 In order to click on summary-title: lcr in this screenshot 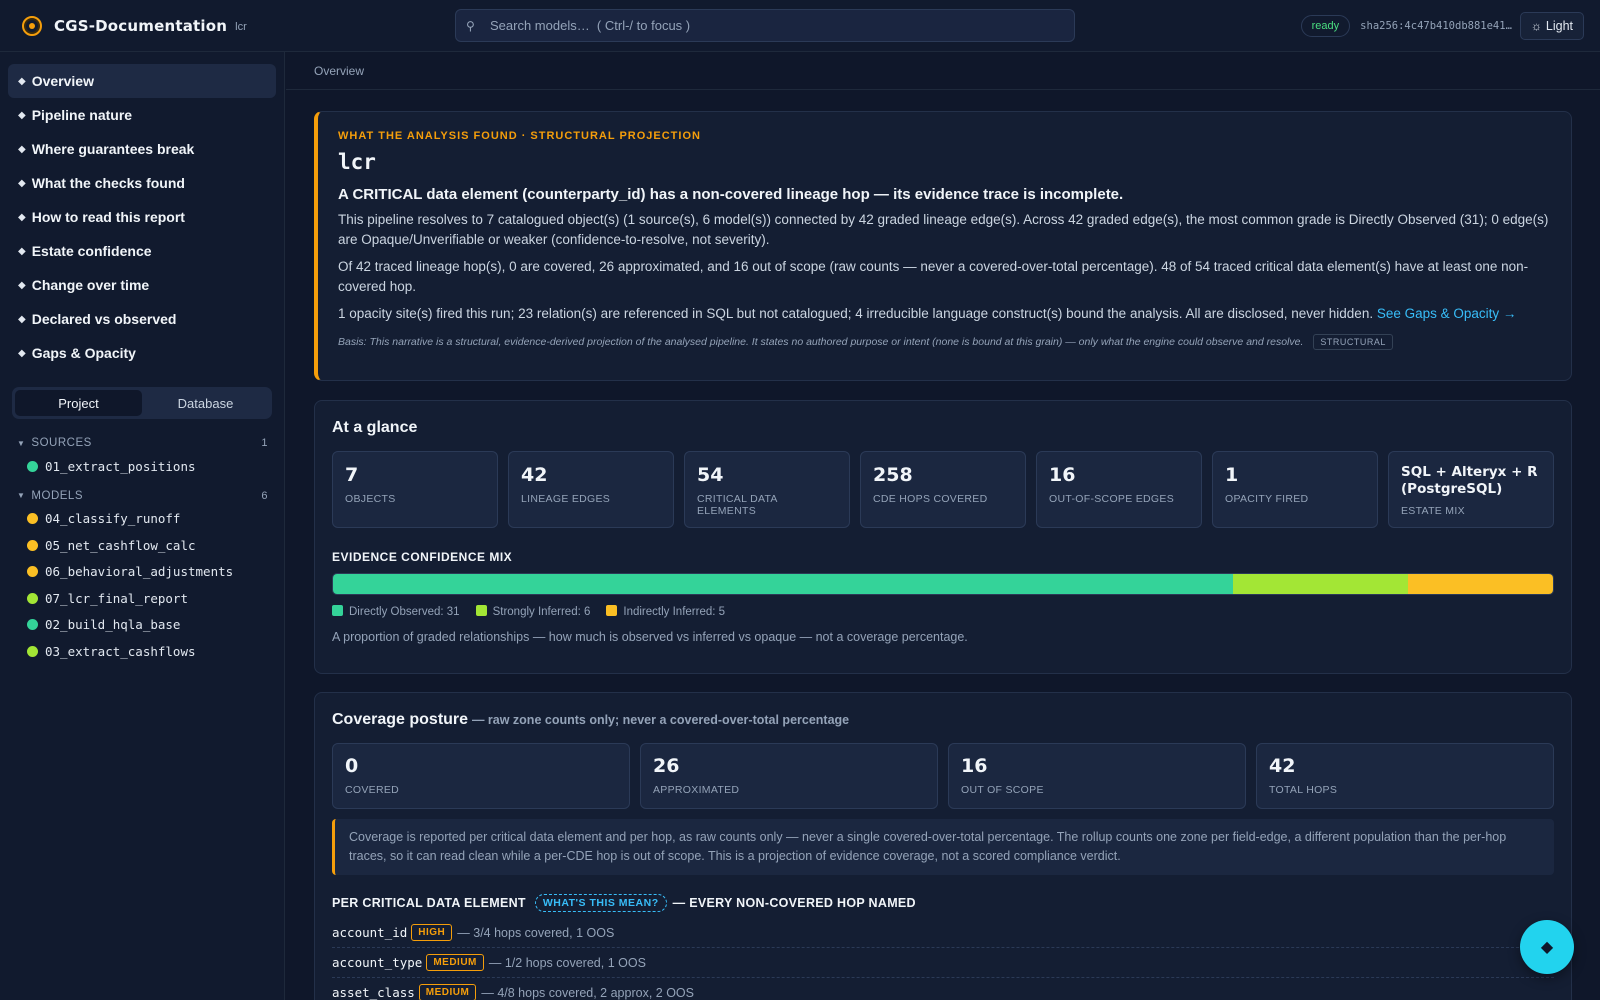, I will do `click(357, 162)`.